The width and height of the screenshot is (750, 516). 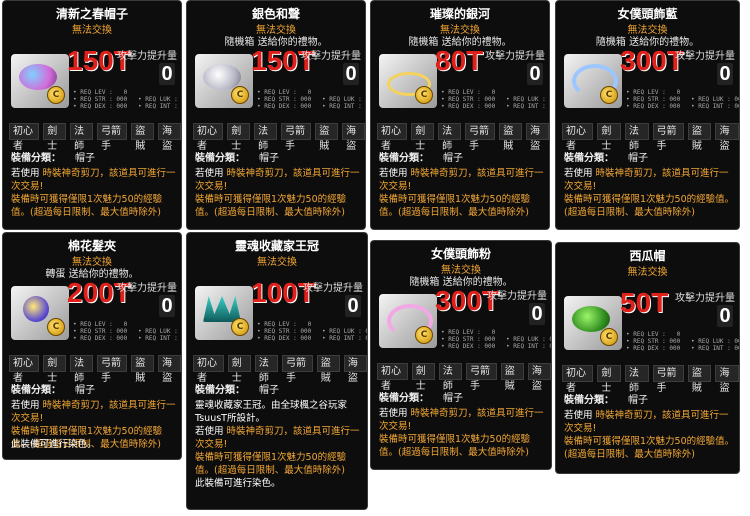 What do you see at coordinates (647, 256) in the screenshot?
I see `item-name: 西瓜帽` at bounding box center [647, 256].